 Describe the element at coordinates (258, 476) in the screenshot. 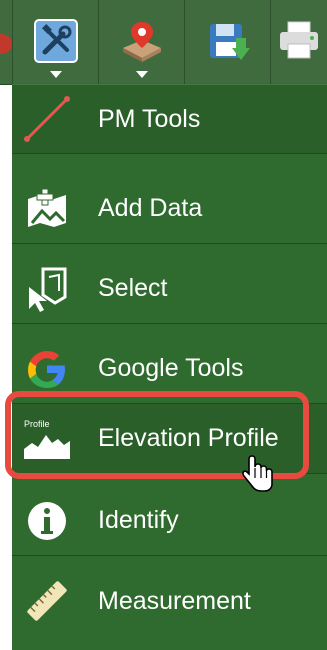

I see `hand-cursor-icon` at that location.